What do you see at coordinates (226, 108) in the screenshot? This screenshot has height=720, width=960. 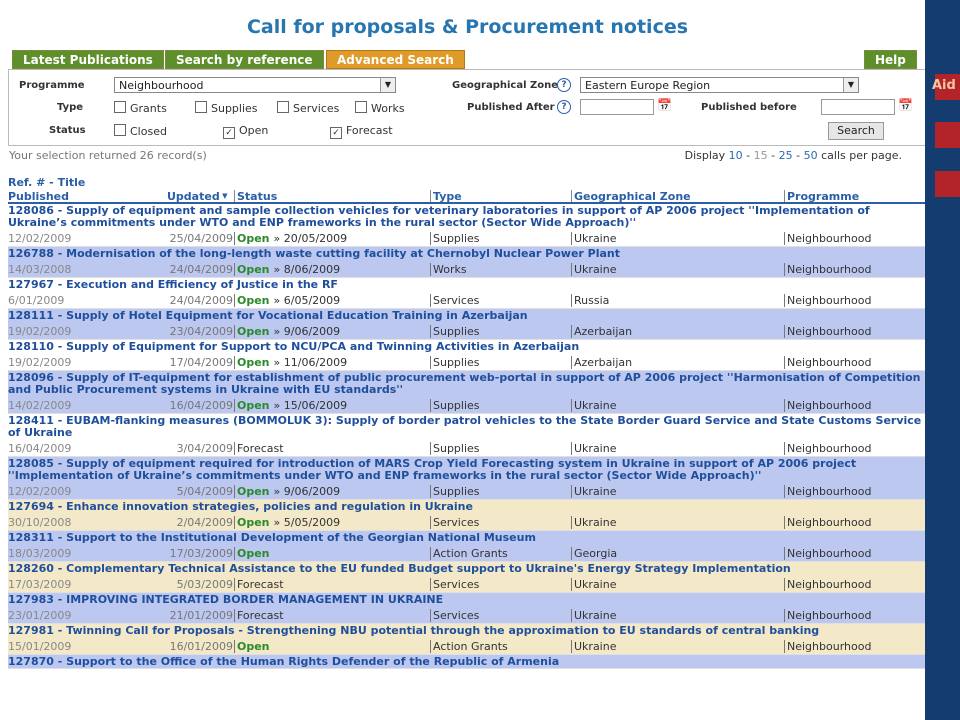 I see `type-supplies-checkbox: Supplies` at bounding box center [226, 108].